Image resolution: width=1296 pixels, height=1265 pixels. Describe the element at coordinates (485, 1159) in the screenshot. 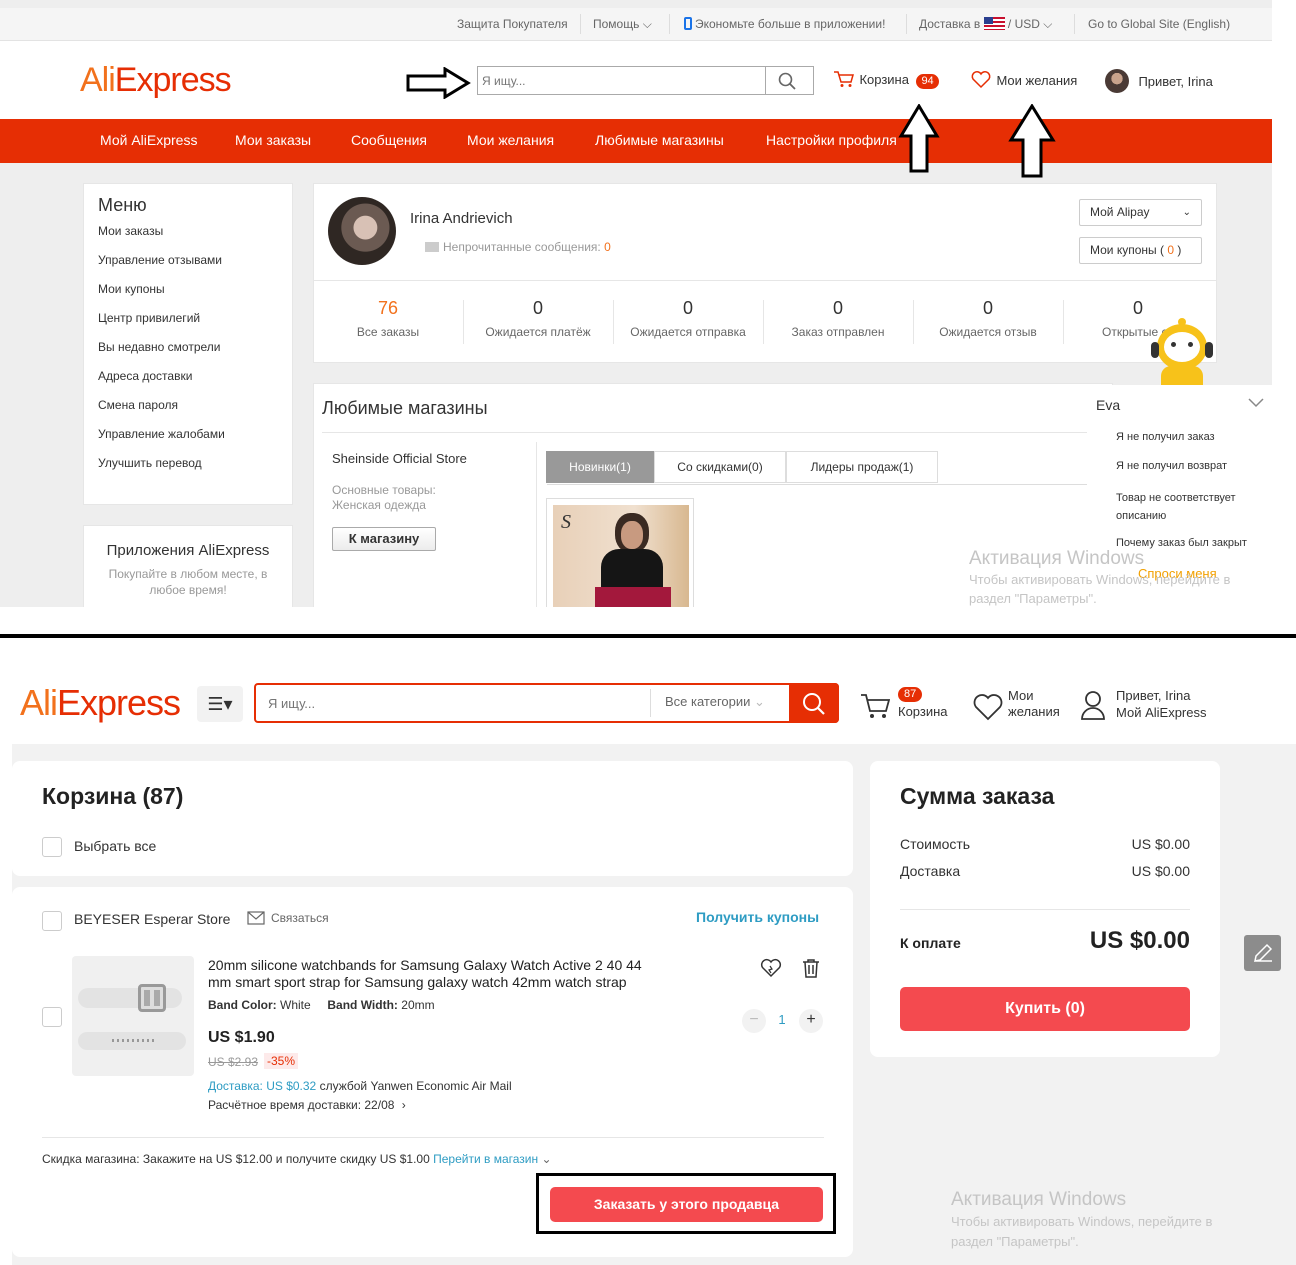

I see `go-to-store-link: Перейти в магазин` at that location.